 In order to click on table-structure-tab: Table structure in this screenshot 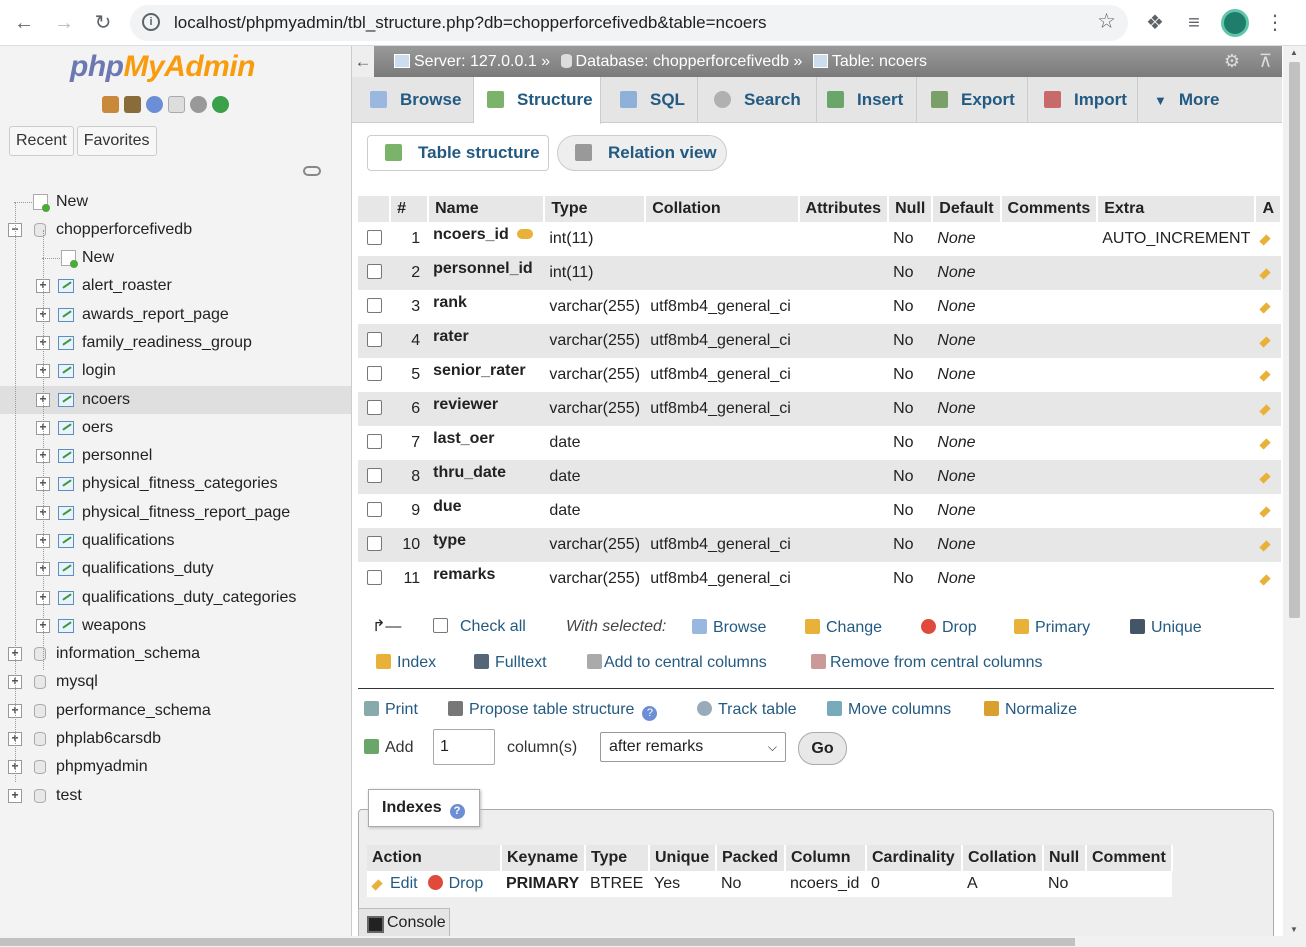, I will do `click(458, 153)`.